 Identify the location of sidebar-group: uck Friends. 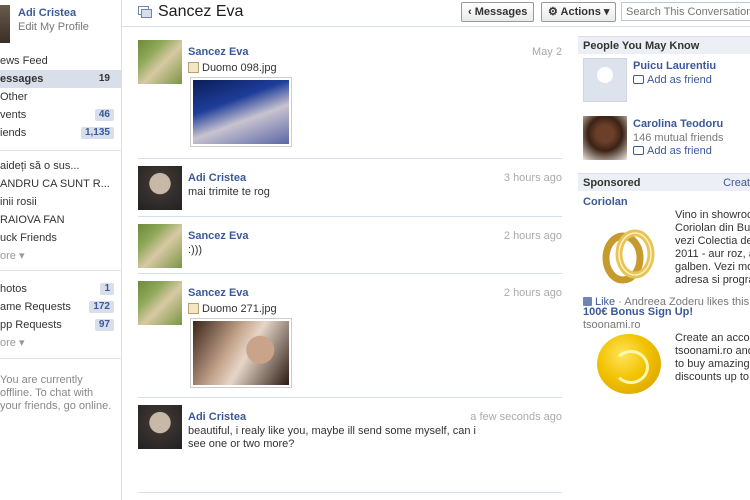
(61, 238).